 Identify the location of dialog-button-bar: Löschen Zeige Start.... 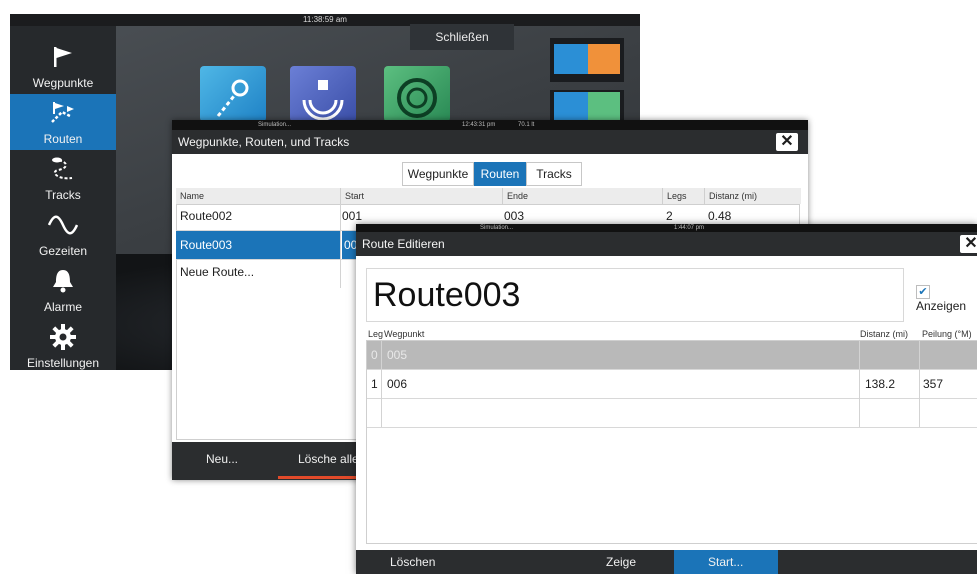
(666, 562).